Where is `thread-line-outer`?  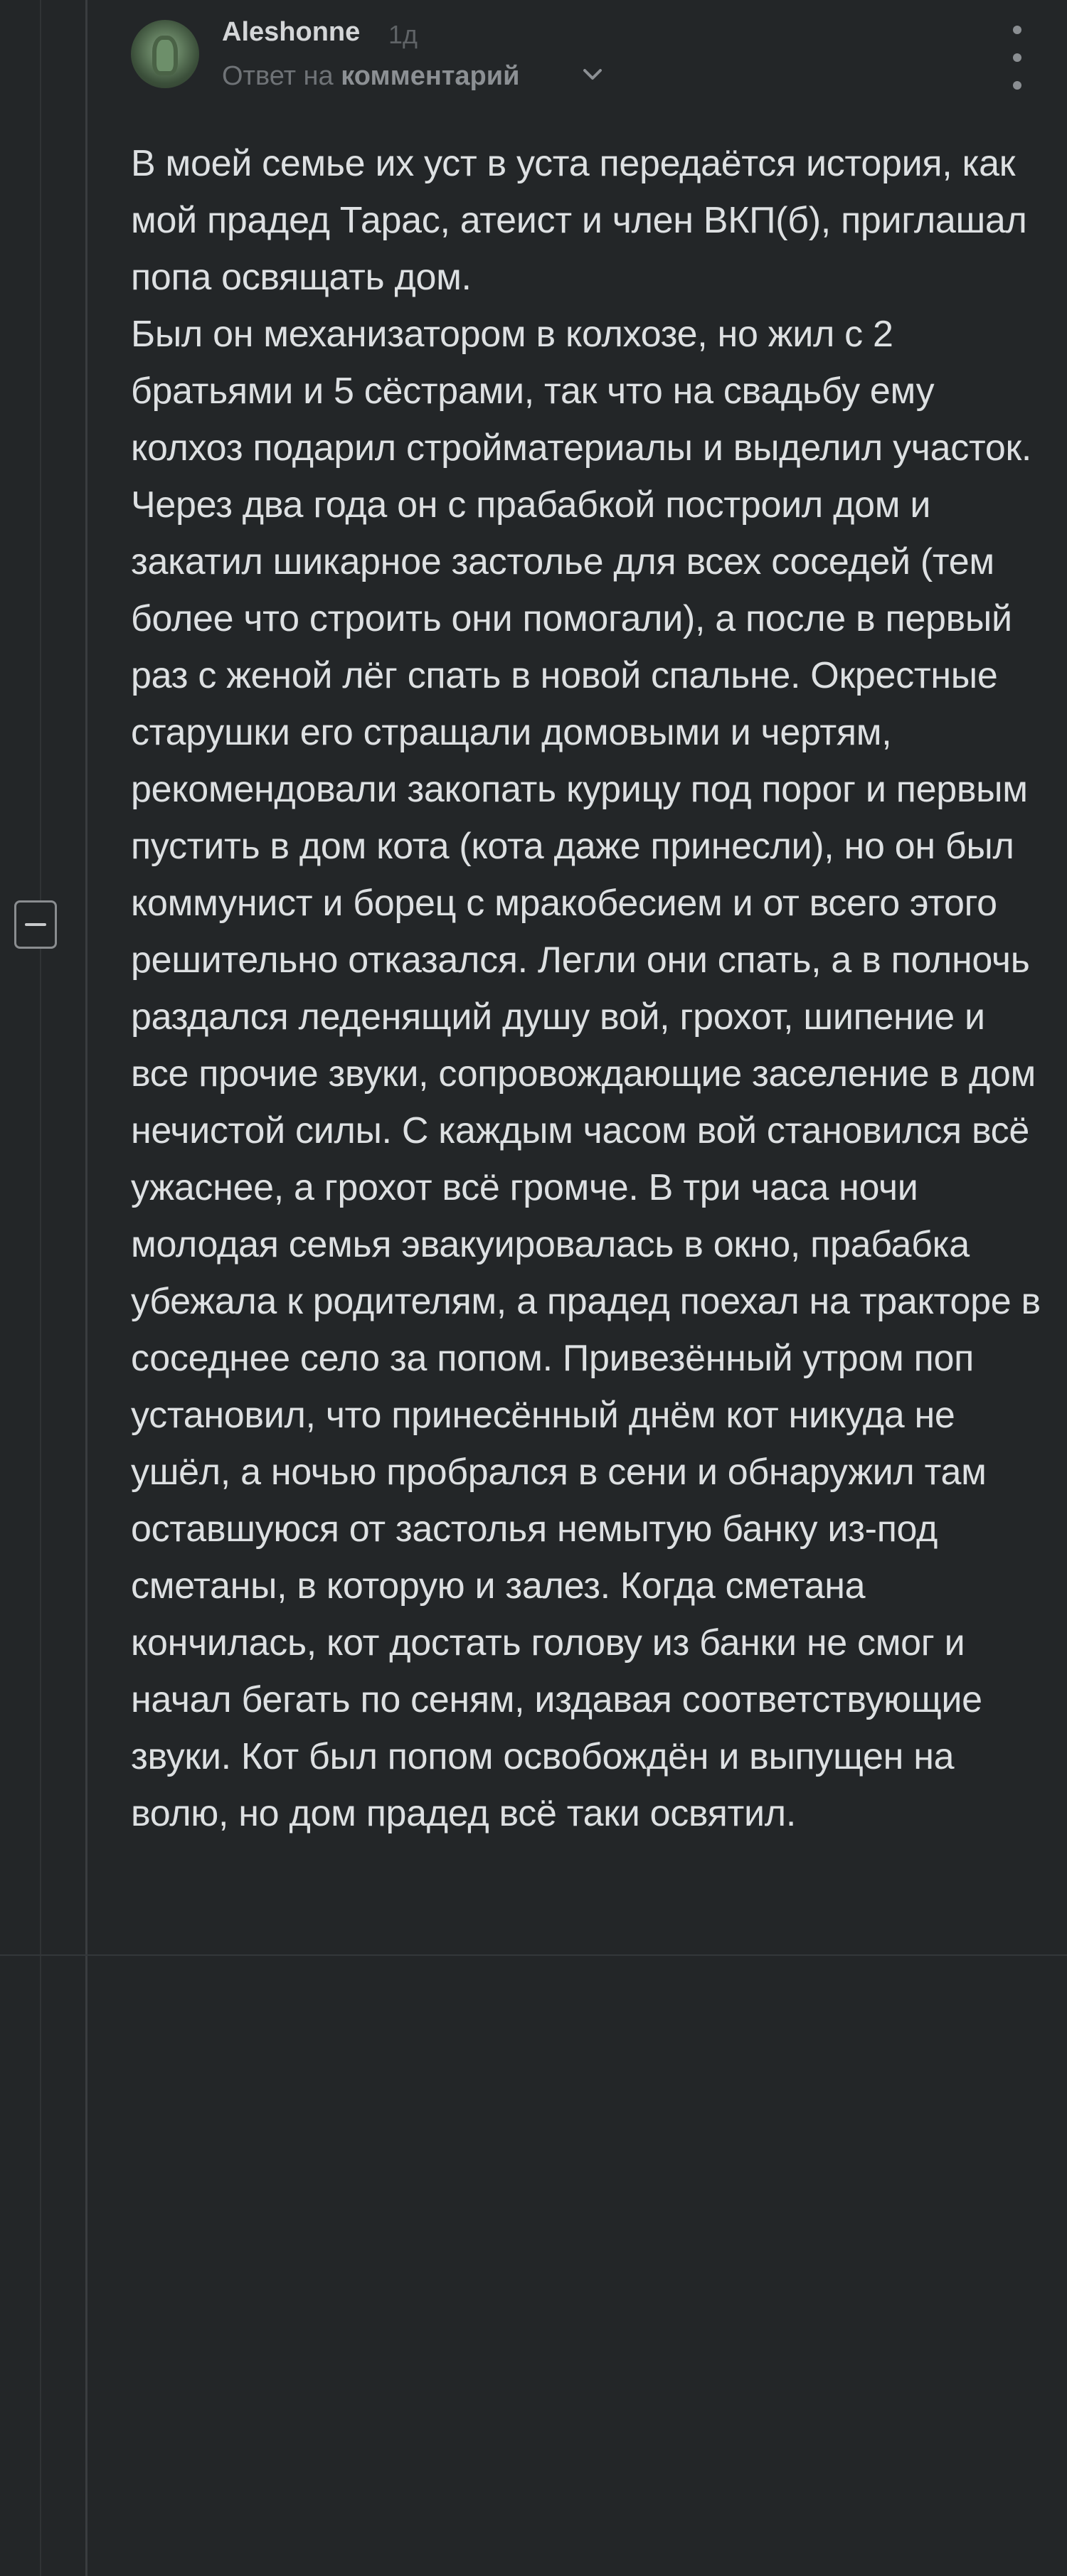 thread-line-outer is located at coordinates (41, 1288).